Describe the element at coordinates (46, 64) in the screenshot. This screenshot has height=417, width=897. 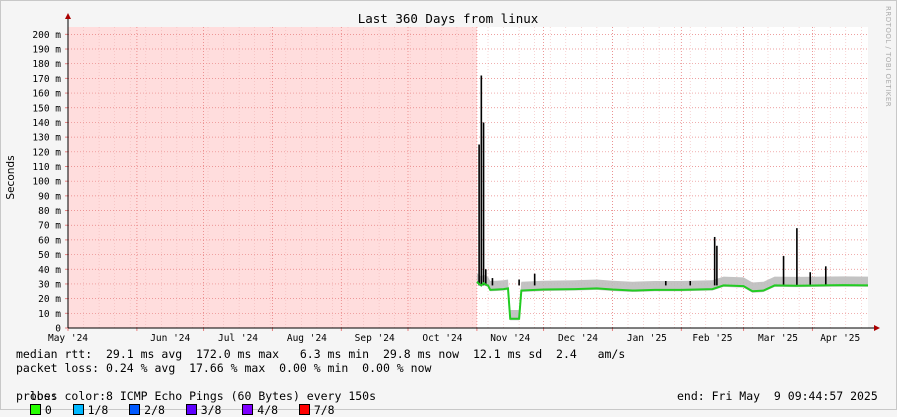
I see `y-tick-label: 180 m` at that location.